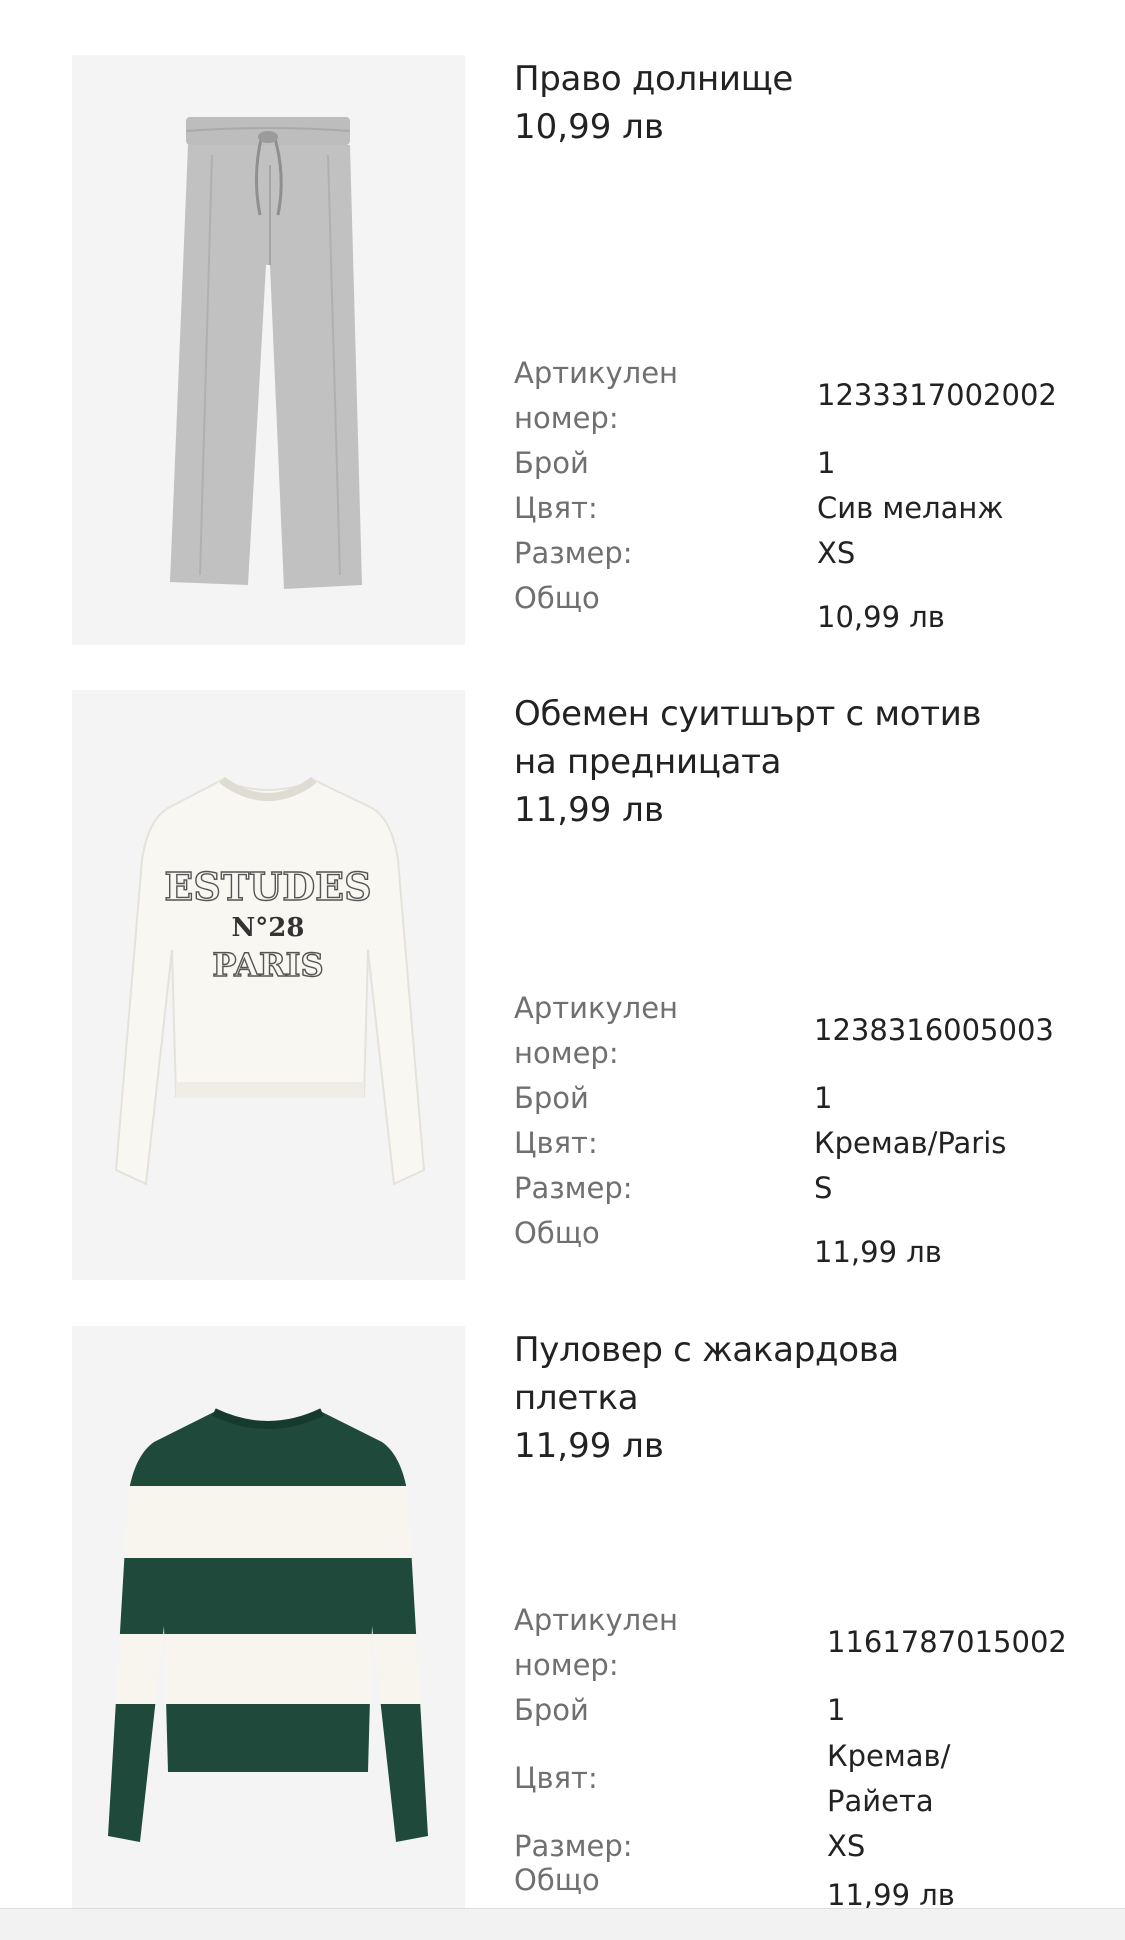 This screenshot has width=1125, height=1940. Describe the element at coordinates (910, 1143) in the screenshot. I see `color-value: Кремав/Paris` at that location.